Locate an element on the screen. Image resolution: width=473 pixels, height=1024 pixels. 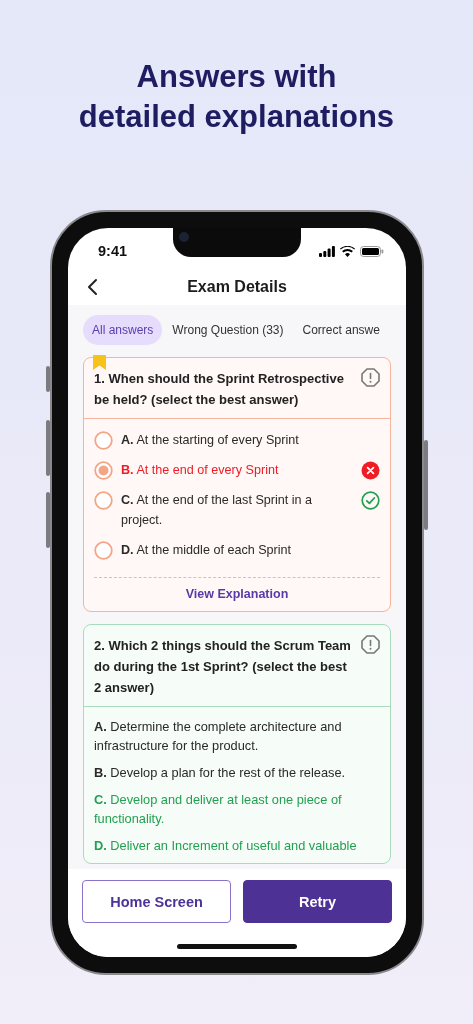
screen-title: Exam Details is located at coordinates (237, 286).